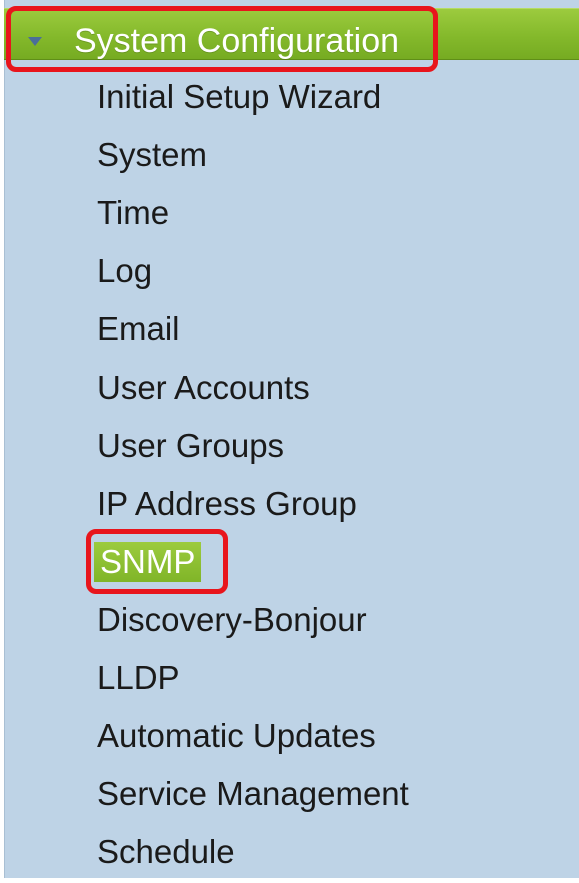 The image size is (579, 883). What do you see at coordinates (232, 620) in the screenshot?
I see `sidebar-item-discovery-bonjour: Discovery-Bonjour` at bounding box center [232, 620].